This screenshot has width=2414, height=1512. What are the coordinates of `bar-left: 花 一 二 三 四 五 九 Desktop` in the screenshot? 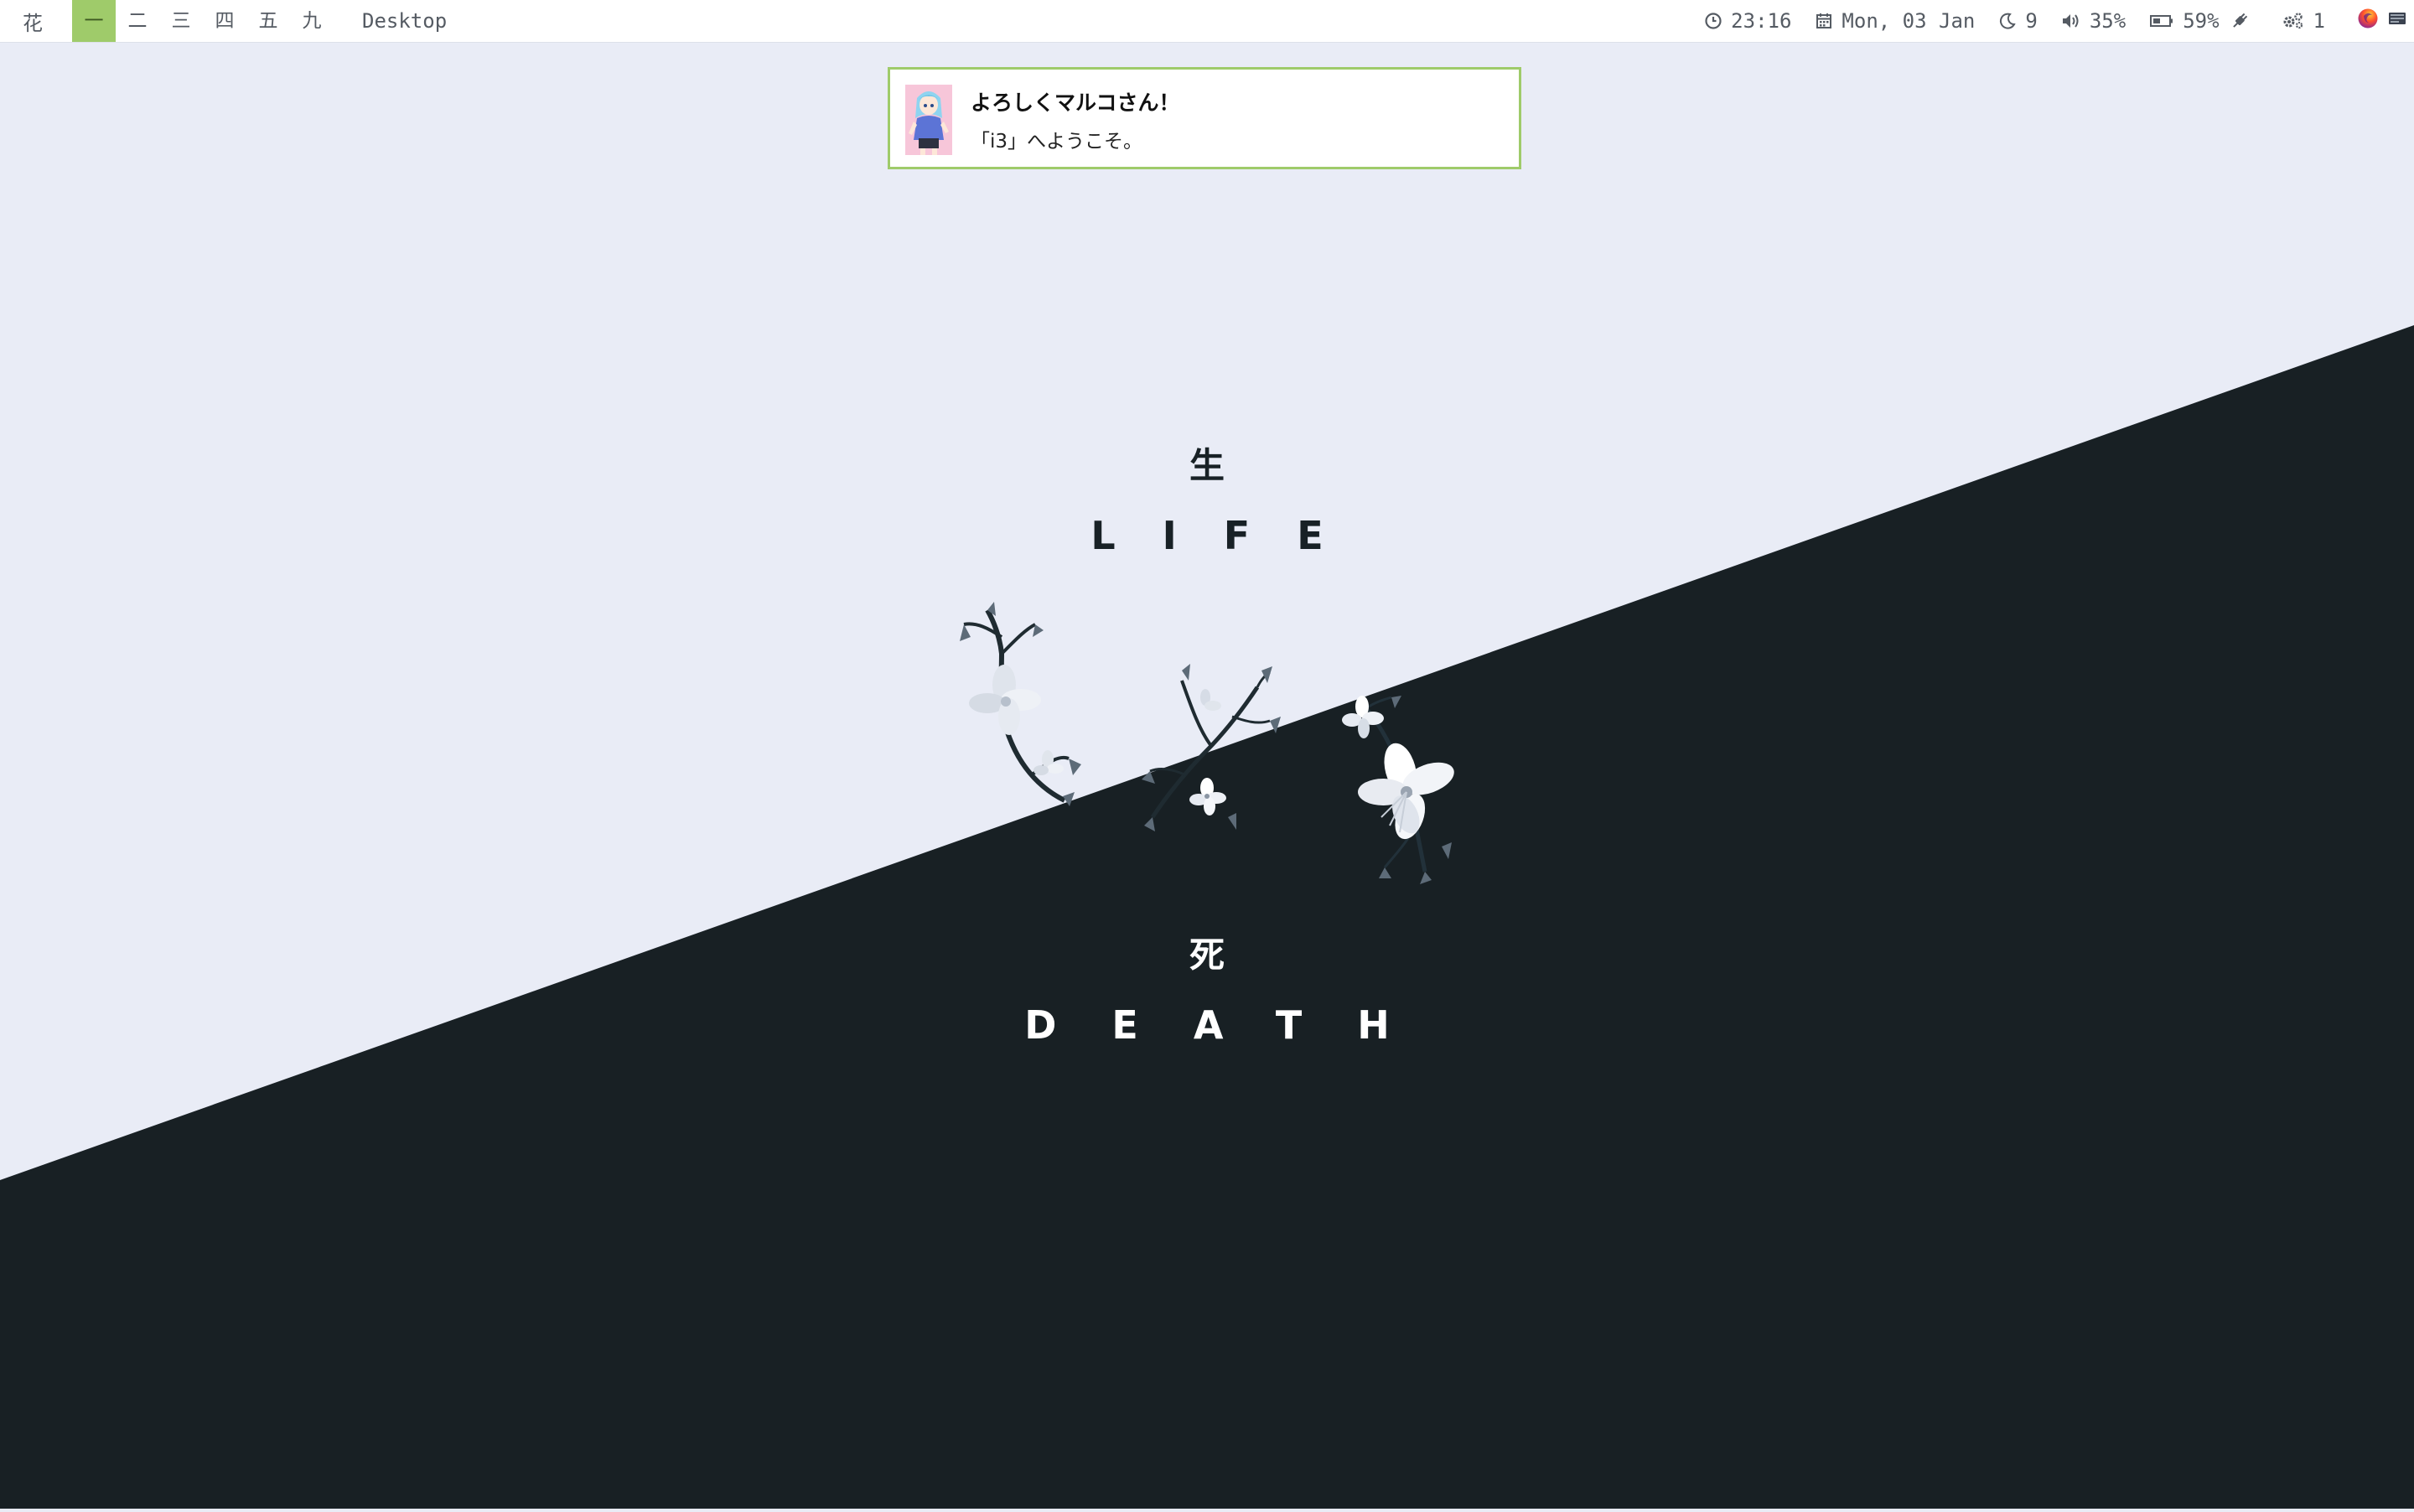 It's located at (224, 21).